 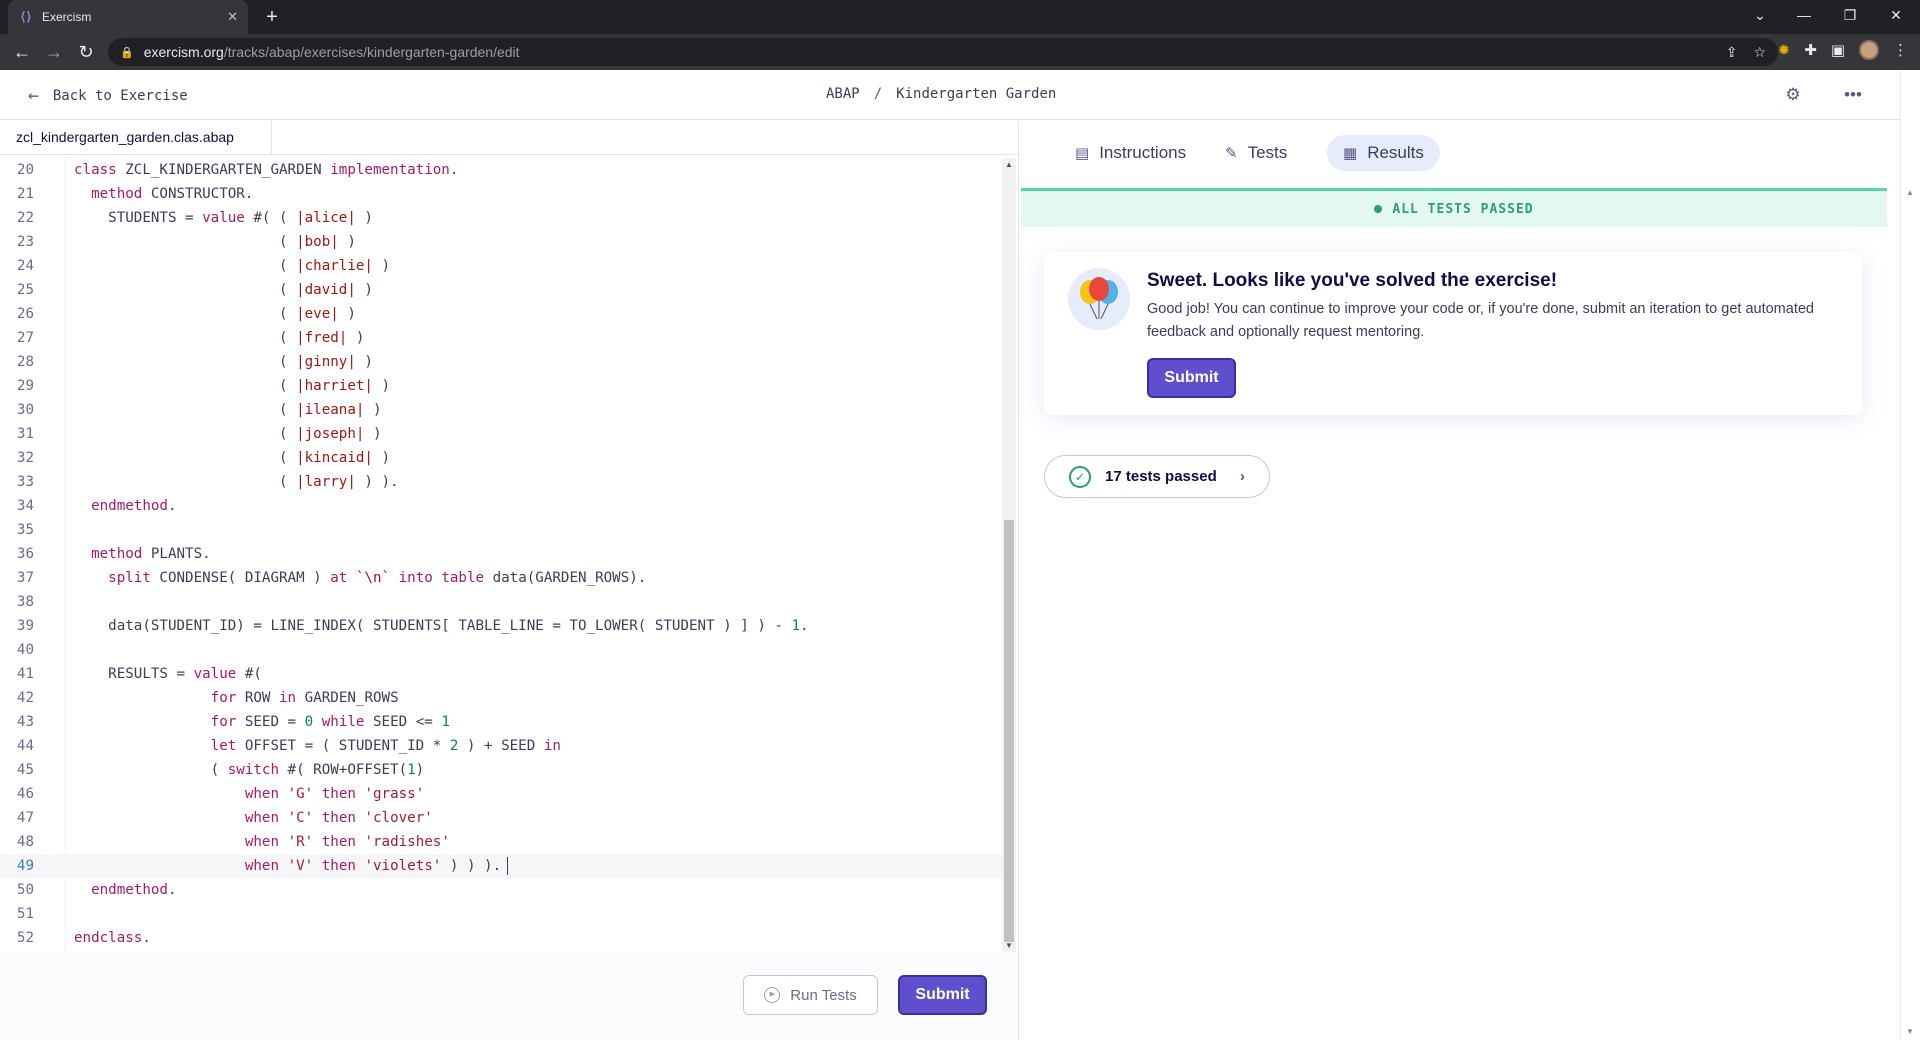 What do you see at coordinates (272, 17) in the screenshot?
I see `new-tab-button: +` at bounding box center [272, 17].